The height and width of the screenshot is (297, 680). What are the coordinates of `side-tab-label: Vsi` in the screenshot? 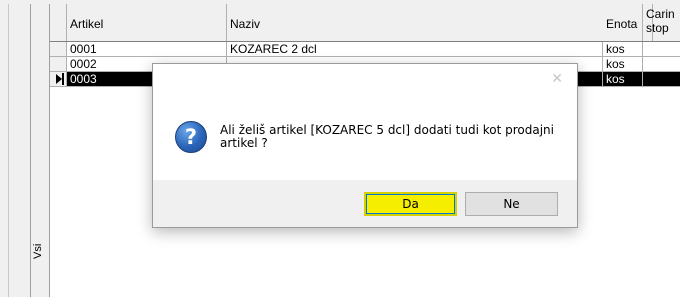 It's located at (38, 251).